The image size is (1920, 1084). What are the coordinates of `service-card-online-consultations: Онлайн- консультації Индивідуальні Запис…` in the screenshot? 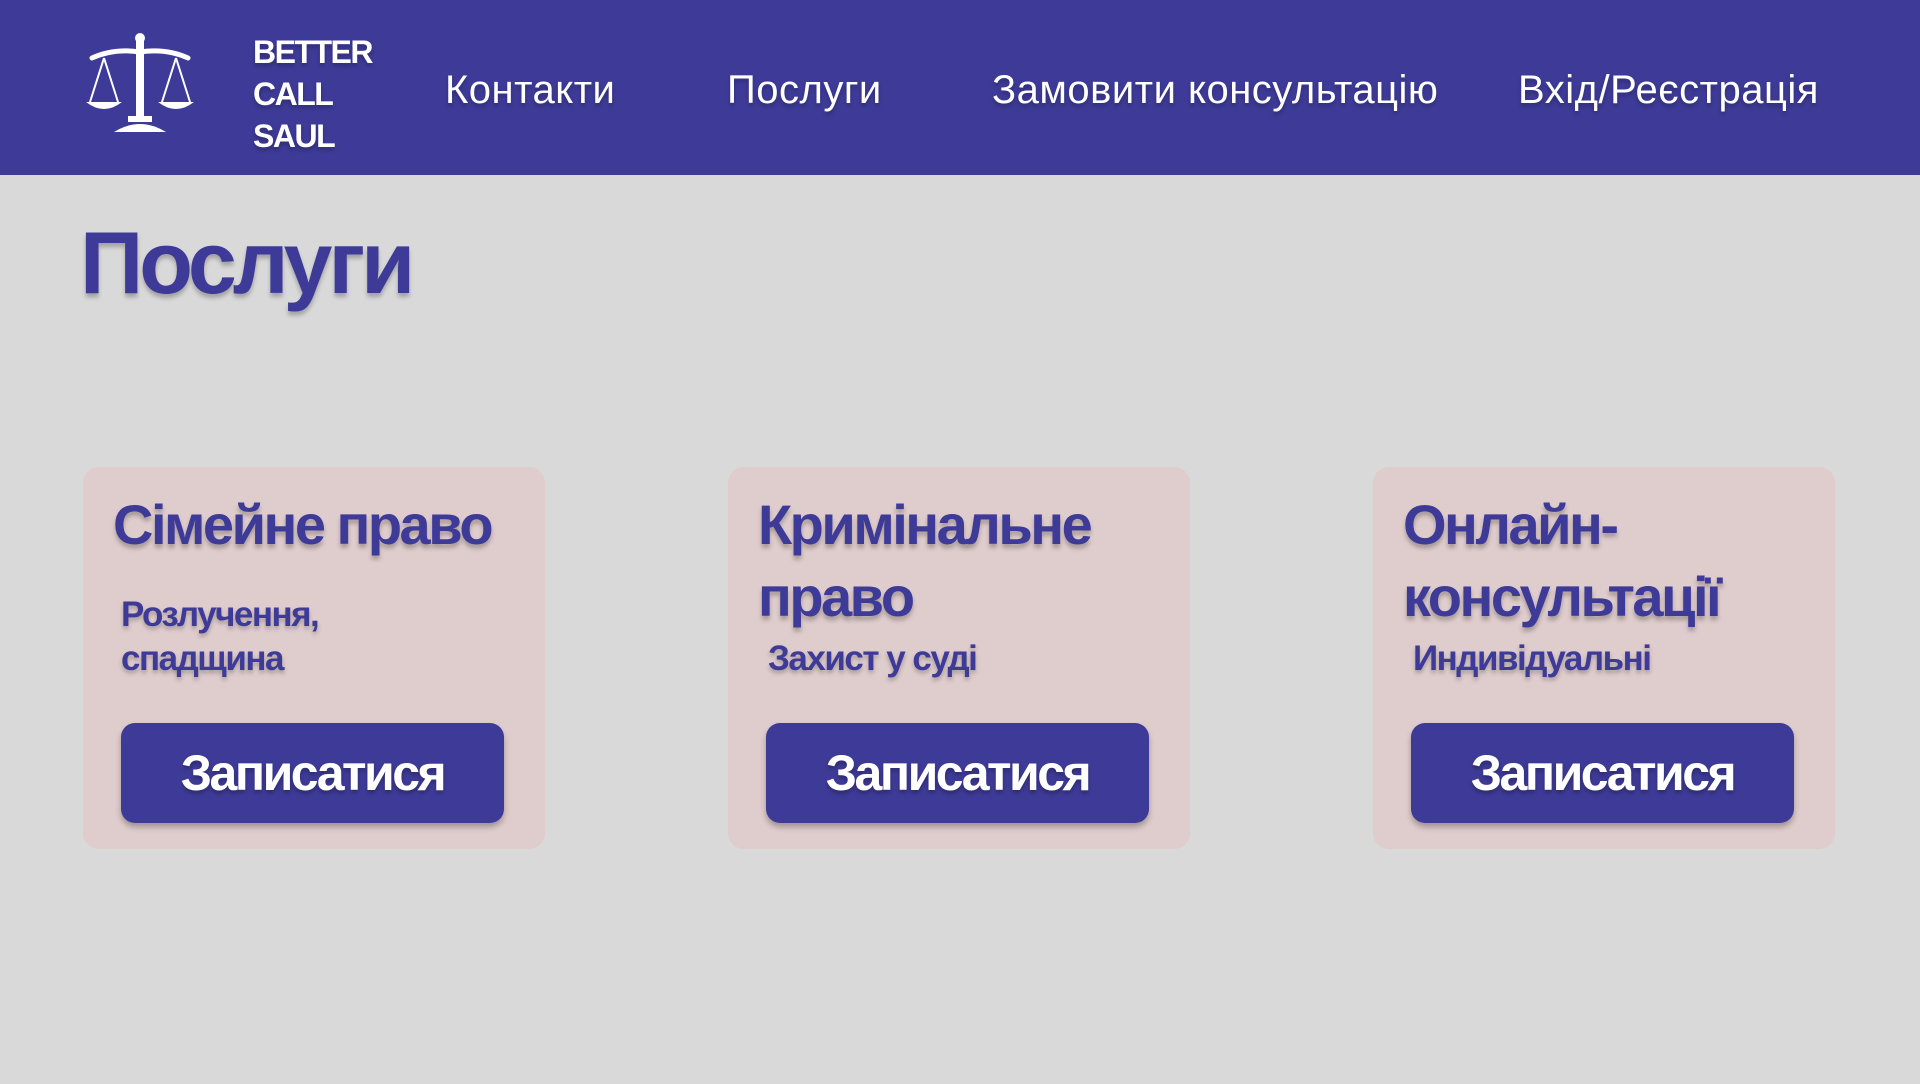 It's located at (1604, 658).